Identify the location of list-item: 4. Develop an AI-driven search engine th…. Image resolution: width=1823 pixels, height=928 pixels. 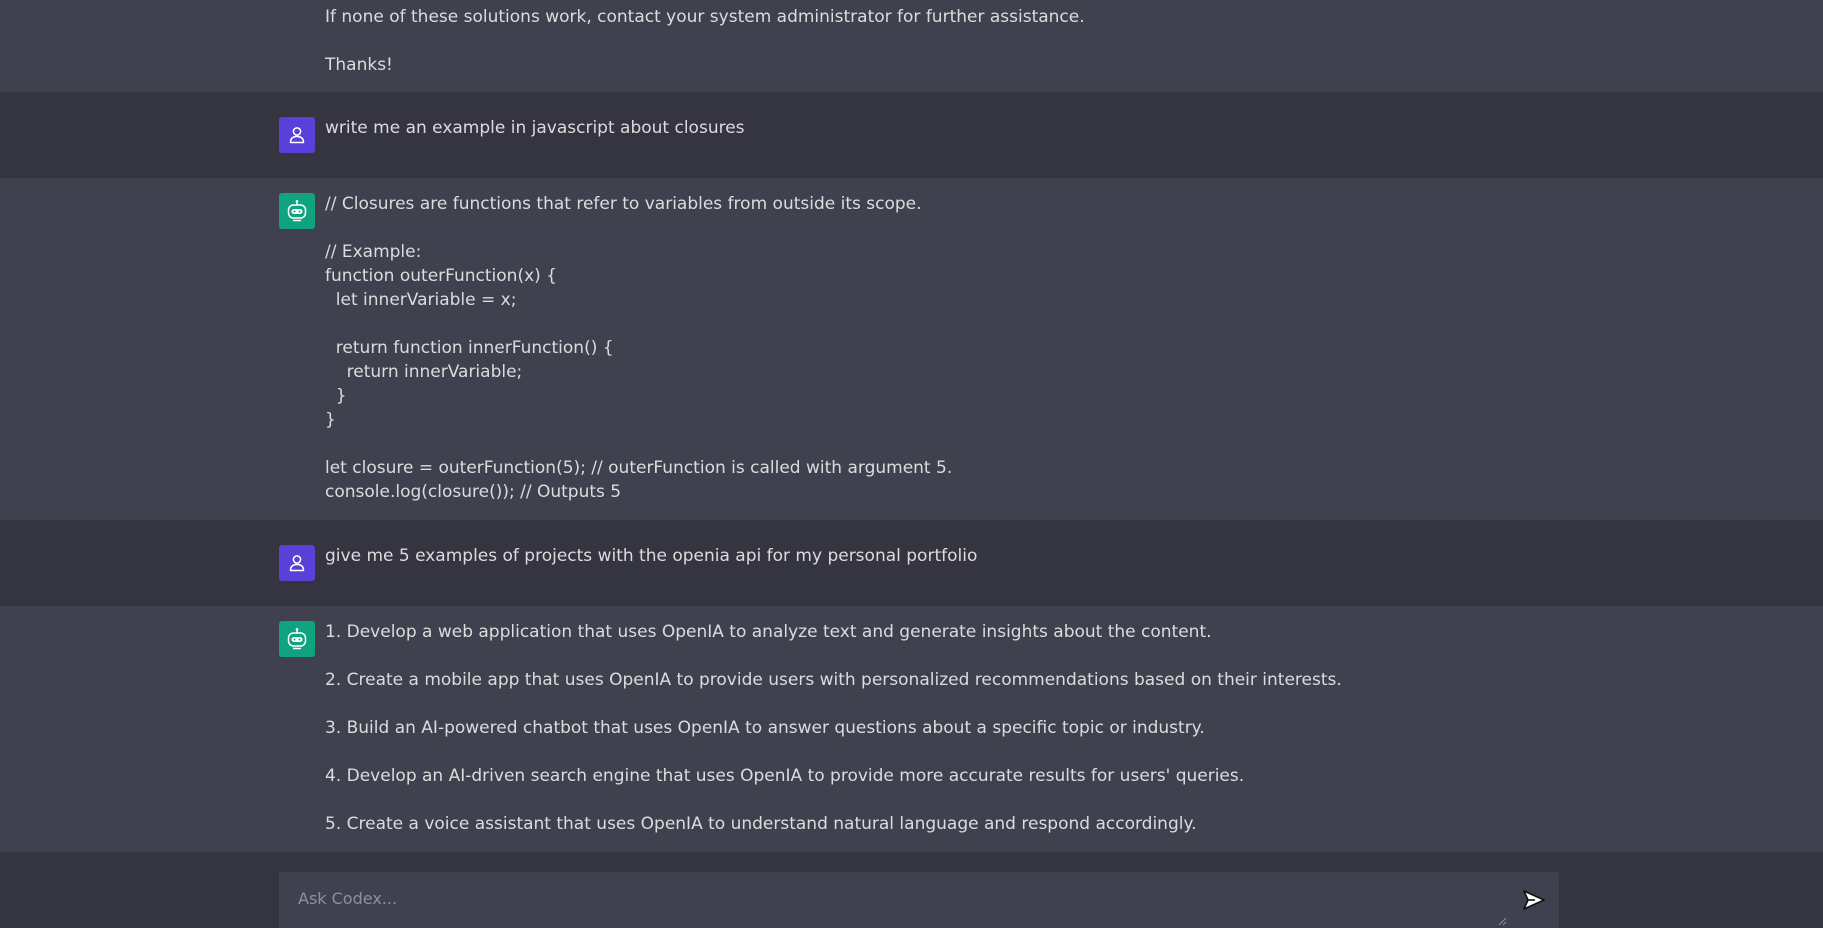
(785, 776).